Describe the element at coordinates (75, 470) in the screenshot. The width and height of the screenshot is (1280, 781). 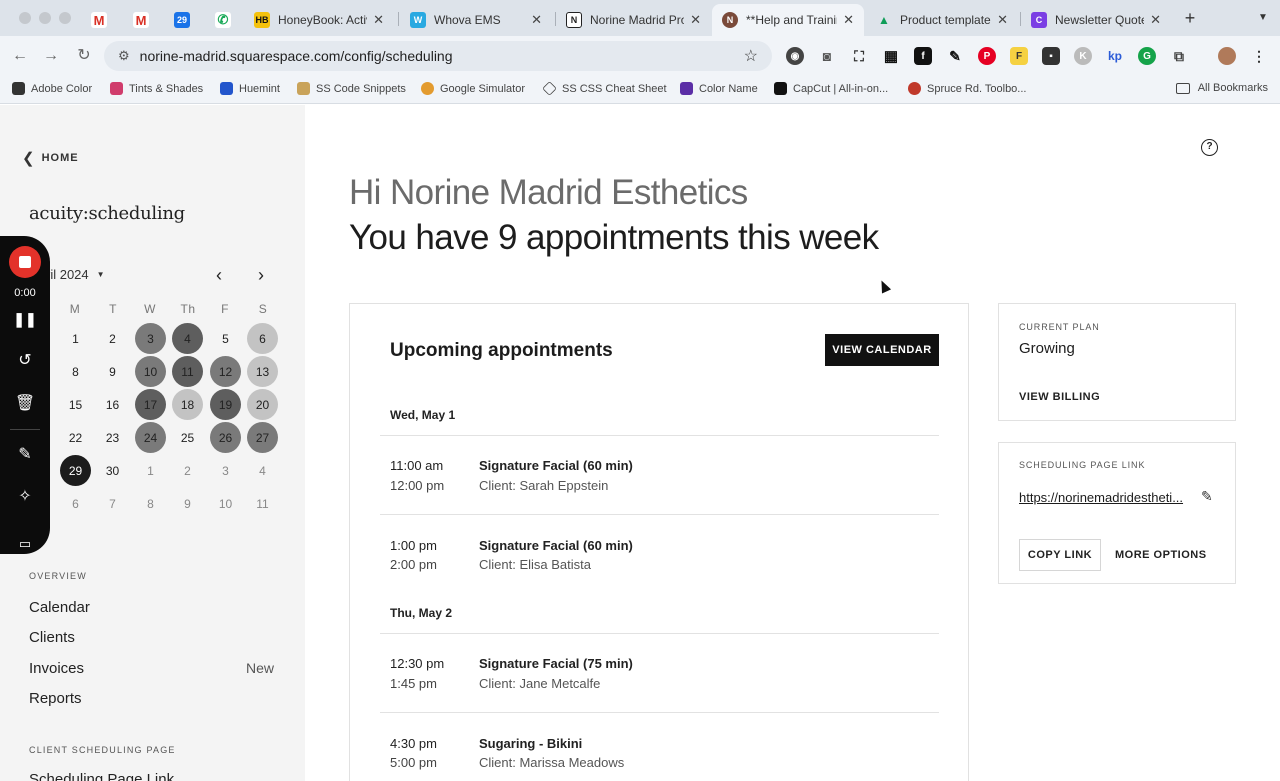
I see `calendar-day-today: 29` at that location.